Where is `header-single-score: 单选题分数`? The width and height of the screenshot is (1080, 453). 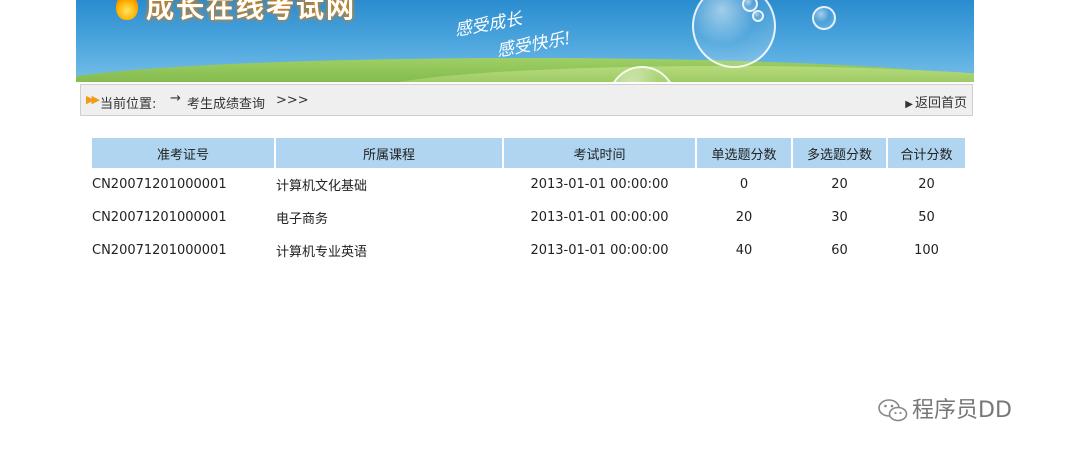
header-single-score: 单选题分数 is located at coordinates (744, 153).